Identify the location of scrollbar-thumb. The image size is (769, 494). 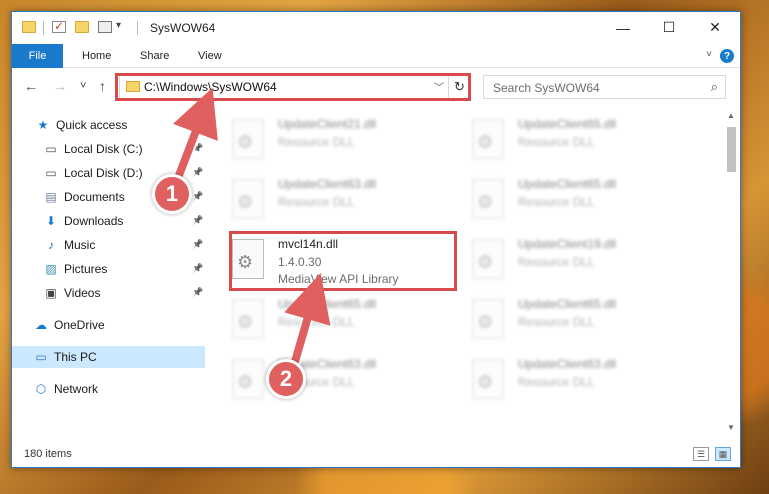
(731, 149).